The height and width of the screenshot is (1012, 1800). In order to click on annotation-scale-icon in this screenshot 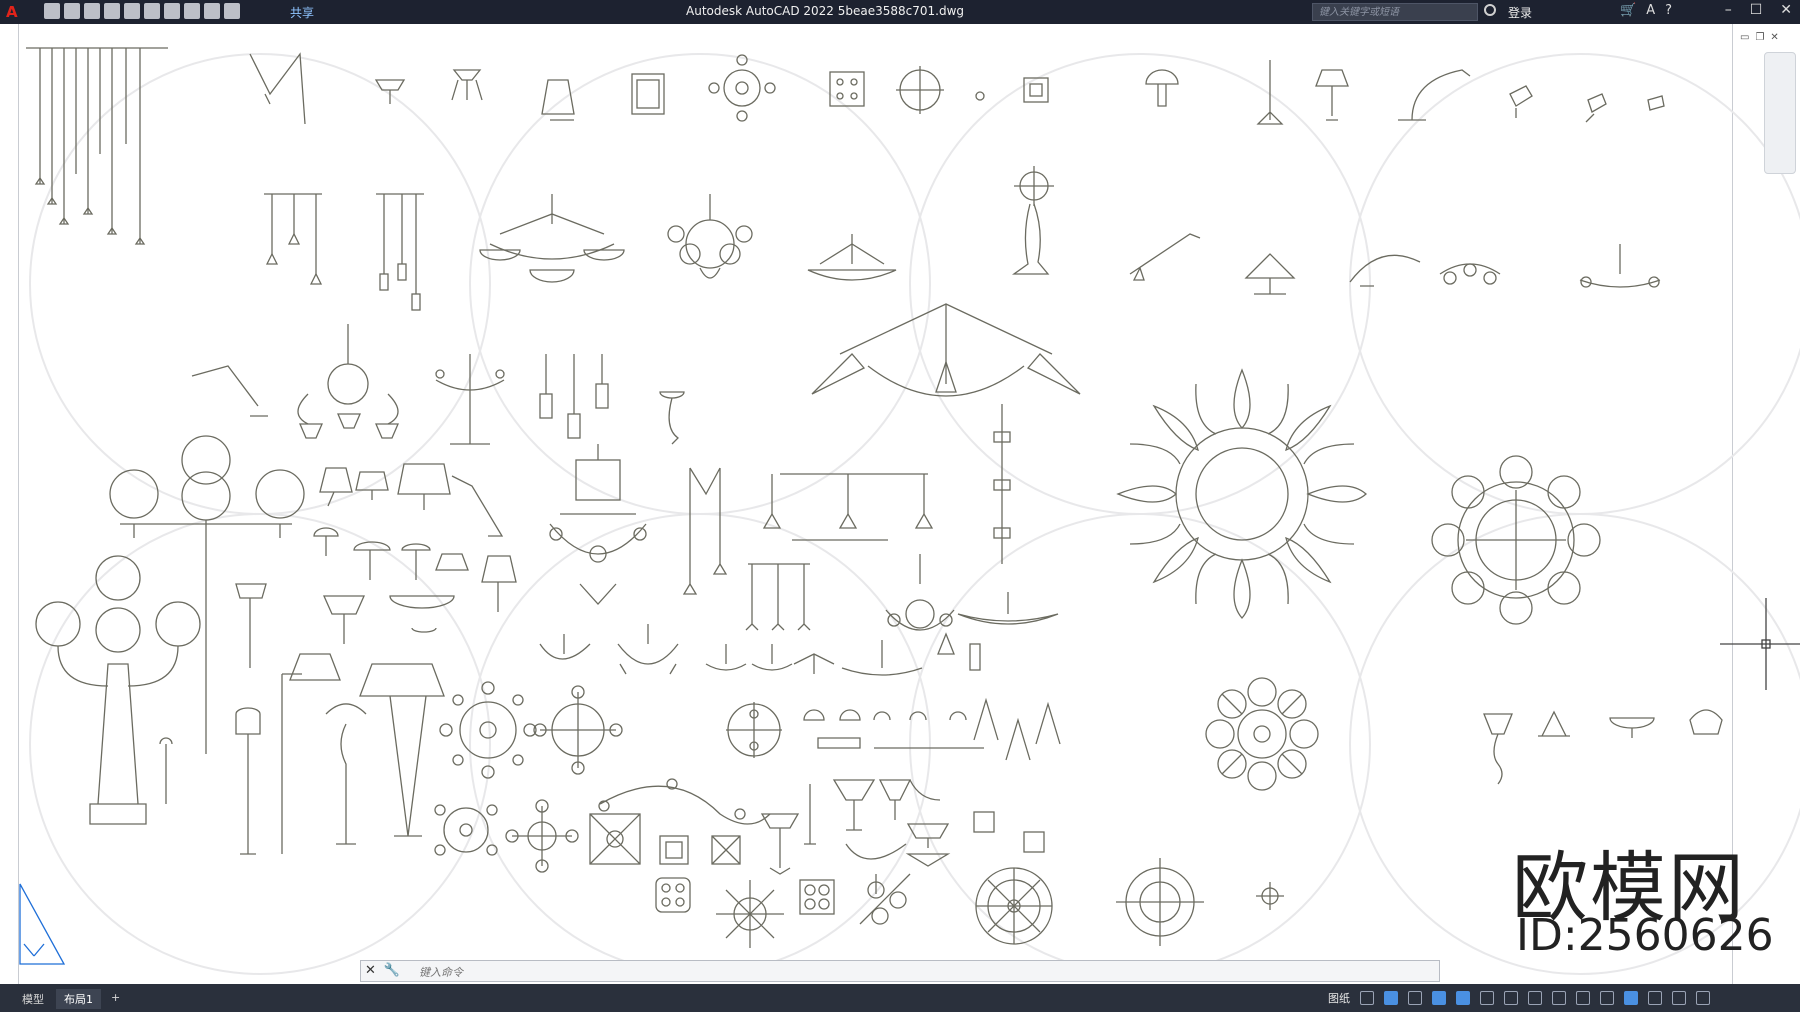, I will do `click(1511, 998)`.